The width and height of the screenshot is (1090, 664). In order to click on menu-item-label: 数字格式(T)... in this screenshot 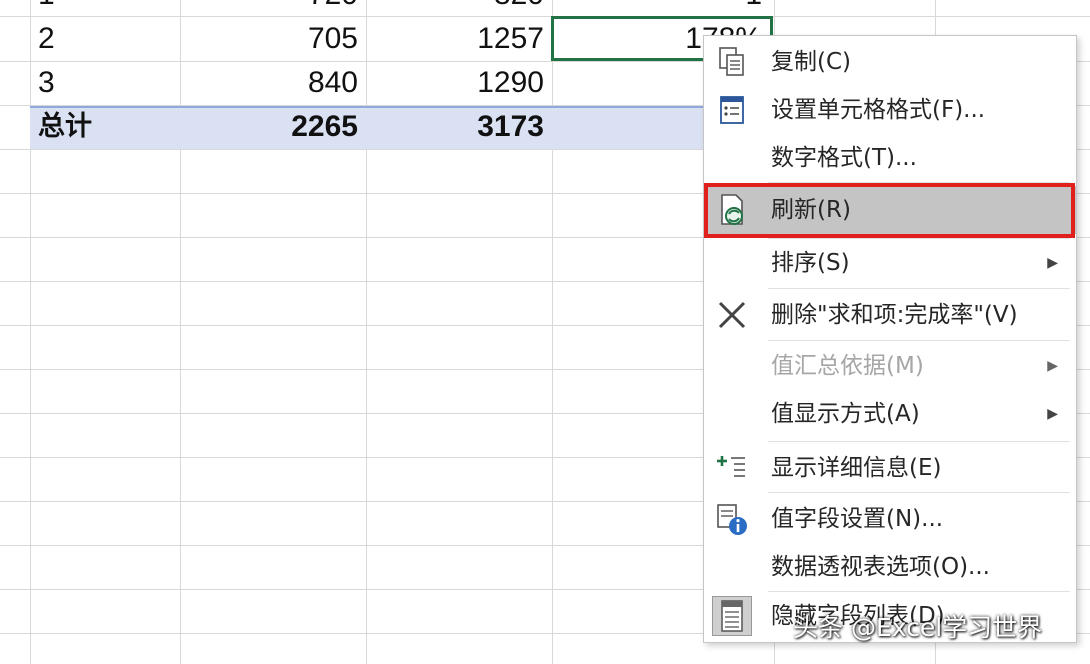, I will do `click(844, 158)`.